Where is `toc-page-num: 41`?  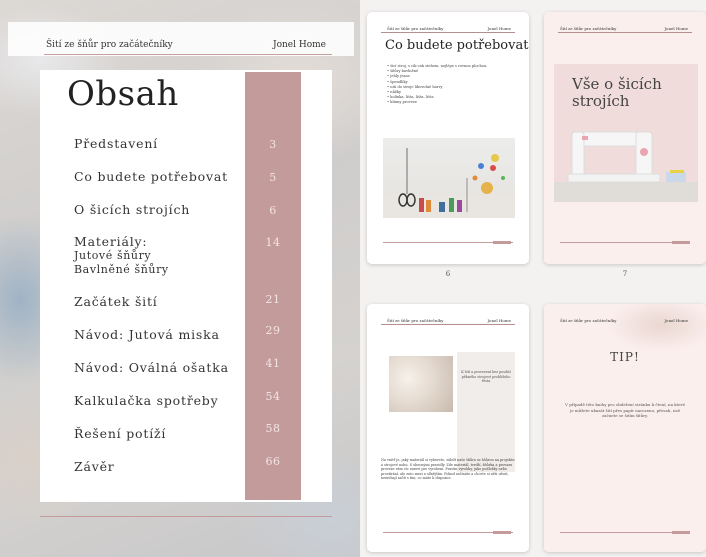 toc-page-num: 41 is located at coordinates (273, 363).